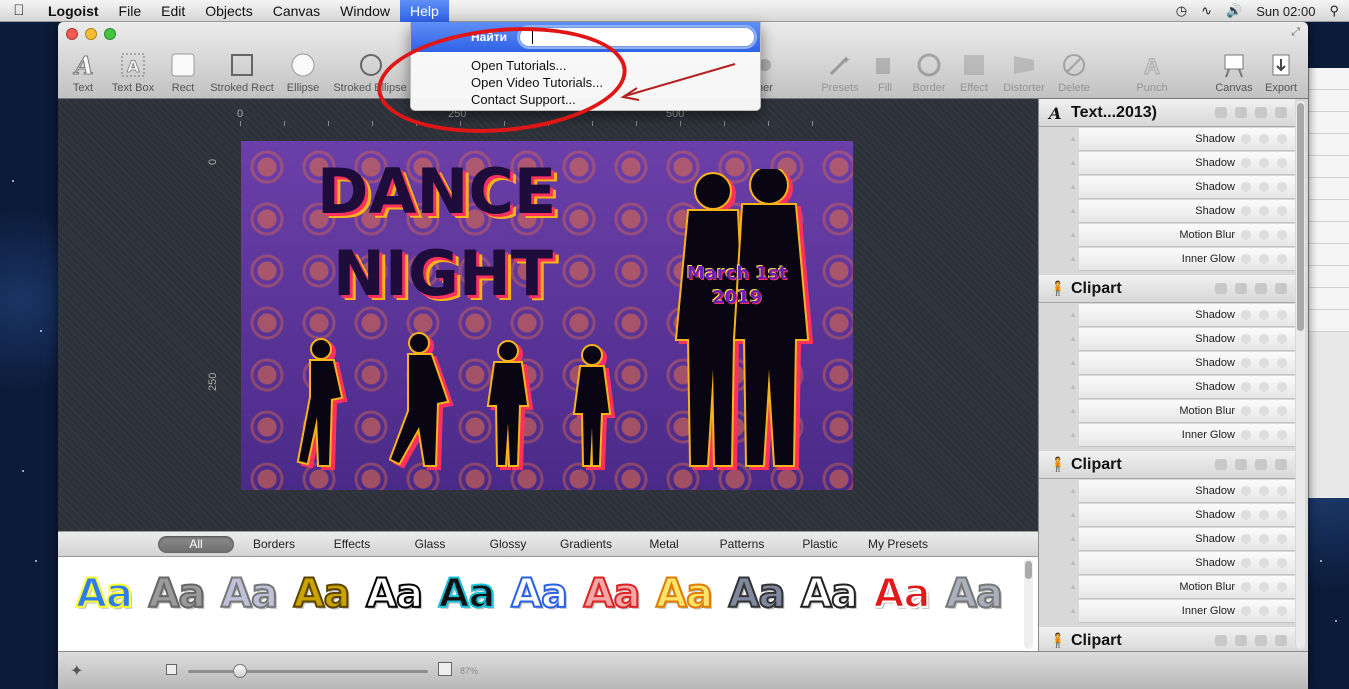 The width and height of the screenshot is (1349, 689). I want to click on menu-canvas: Canvas, so click(296, 11).